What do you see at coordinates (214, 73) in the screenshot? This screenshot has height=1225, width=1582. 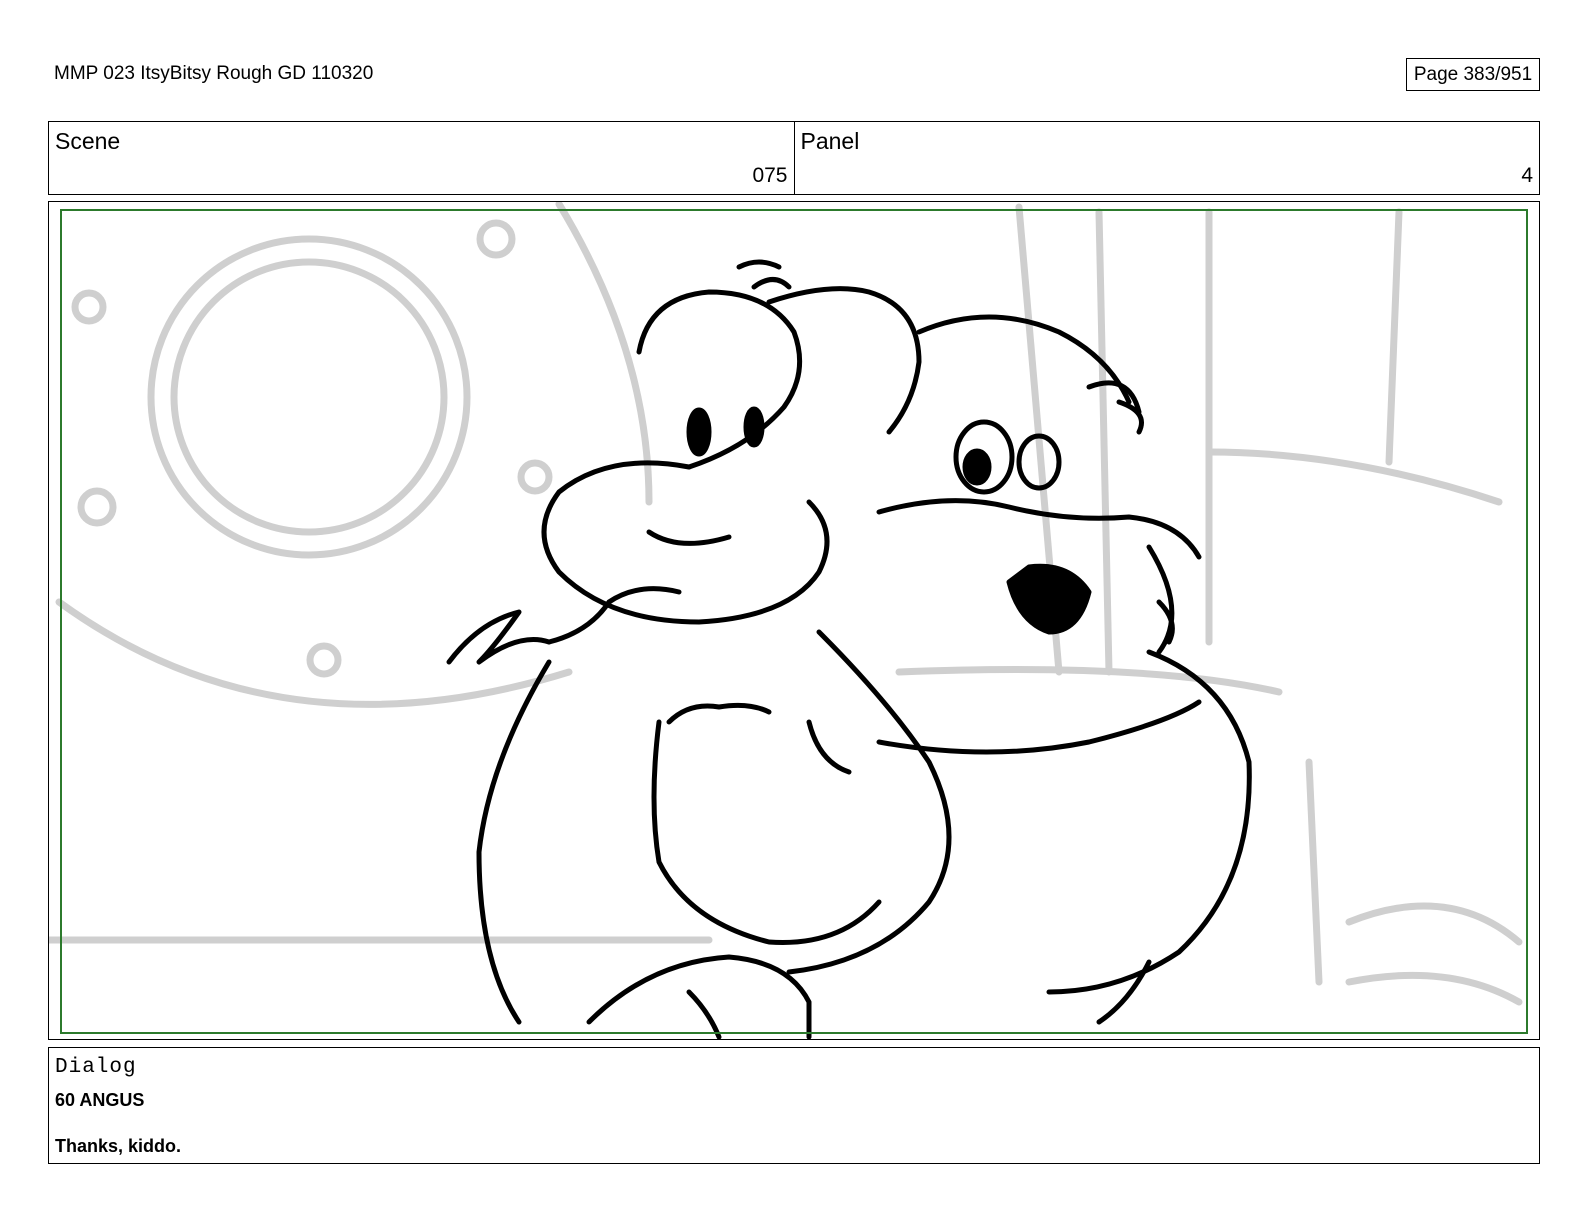 I see `document-title: MMP 023 ItsyBitsy Rough GD 110320` at bounding box center [214, 73].